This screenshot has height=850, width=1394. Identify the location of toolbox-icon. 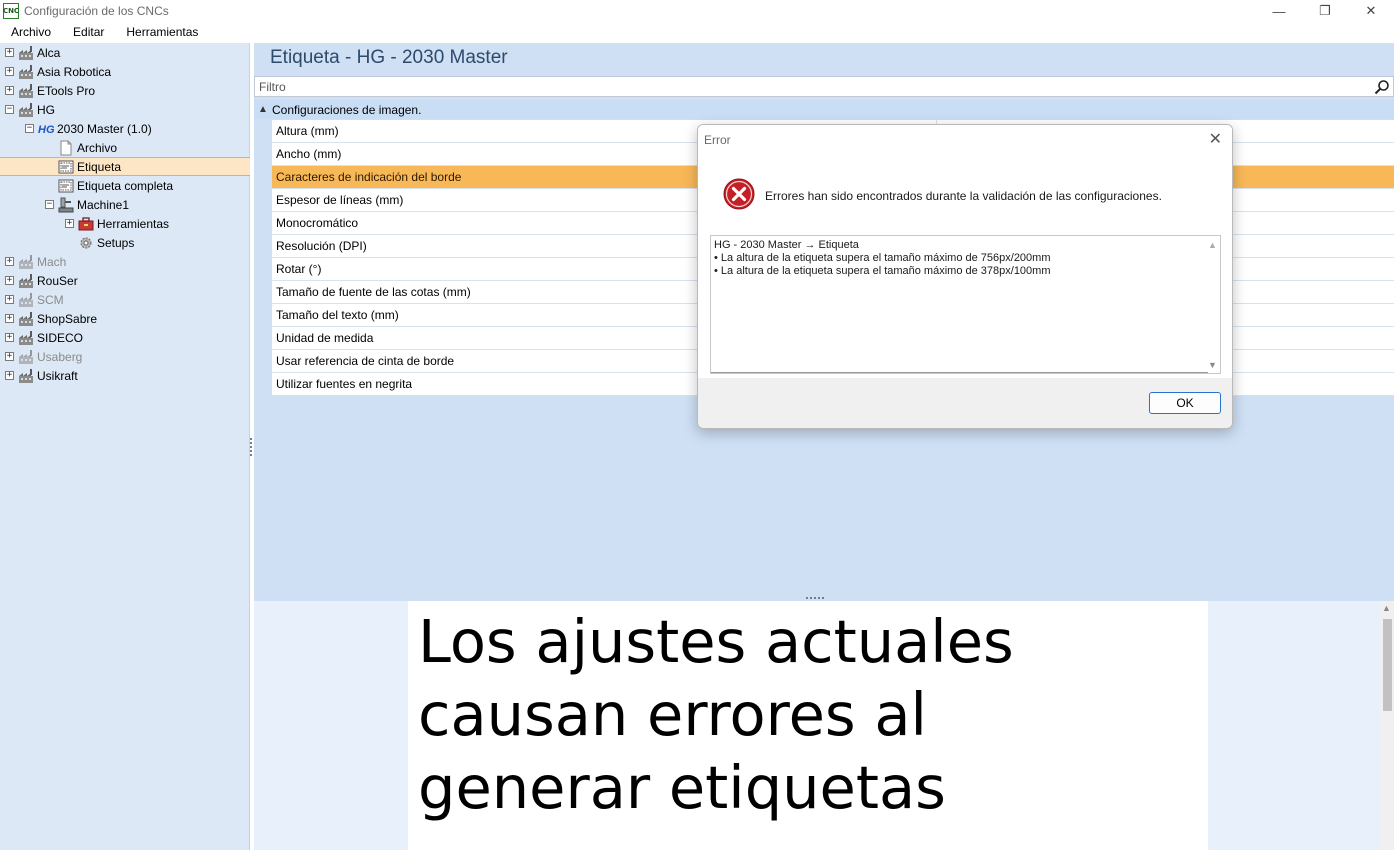
(86, 224).